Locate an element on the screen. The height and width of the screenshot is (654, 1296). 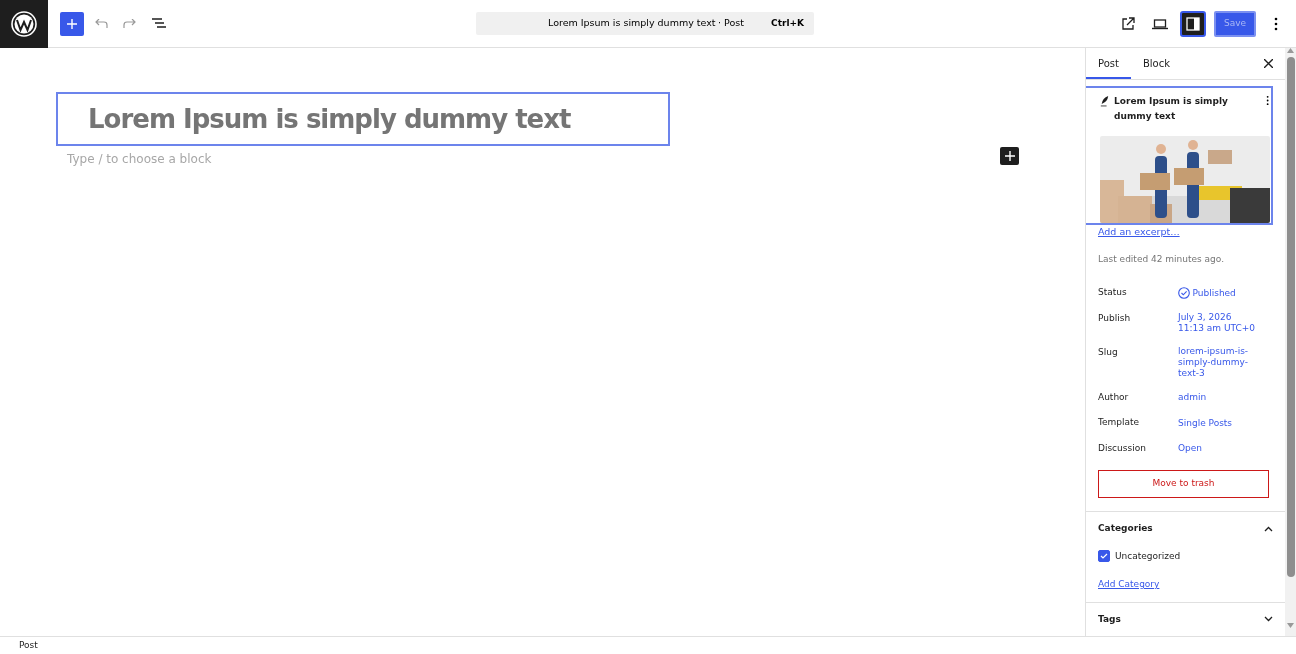
list-view-icon is located at coordinates (159, 23).